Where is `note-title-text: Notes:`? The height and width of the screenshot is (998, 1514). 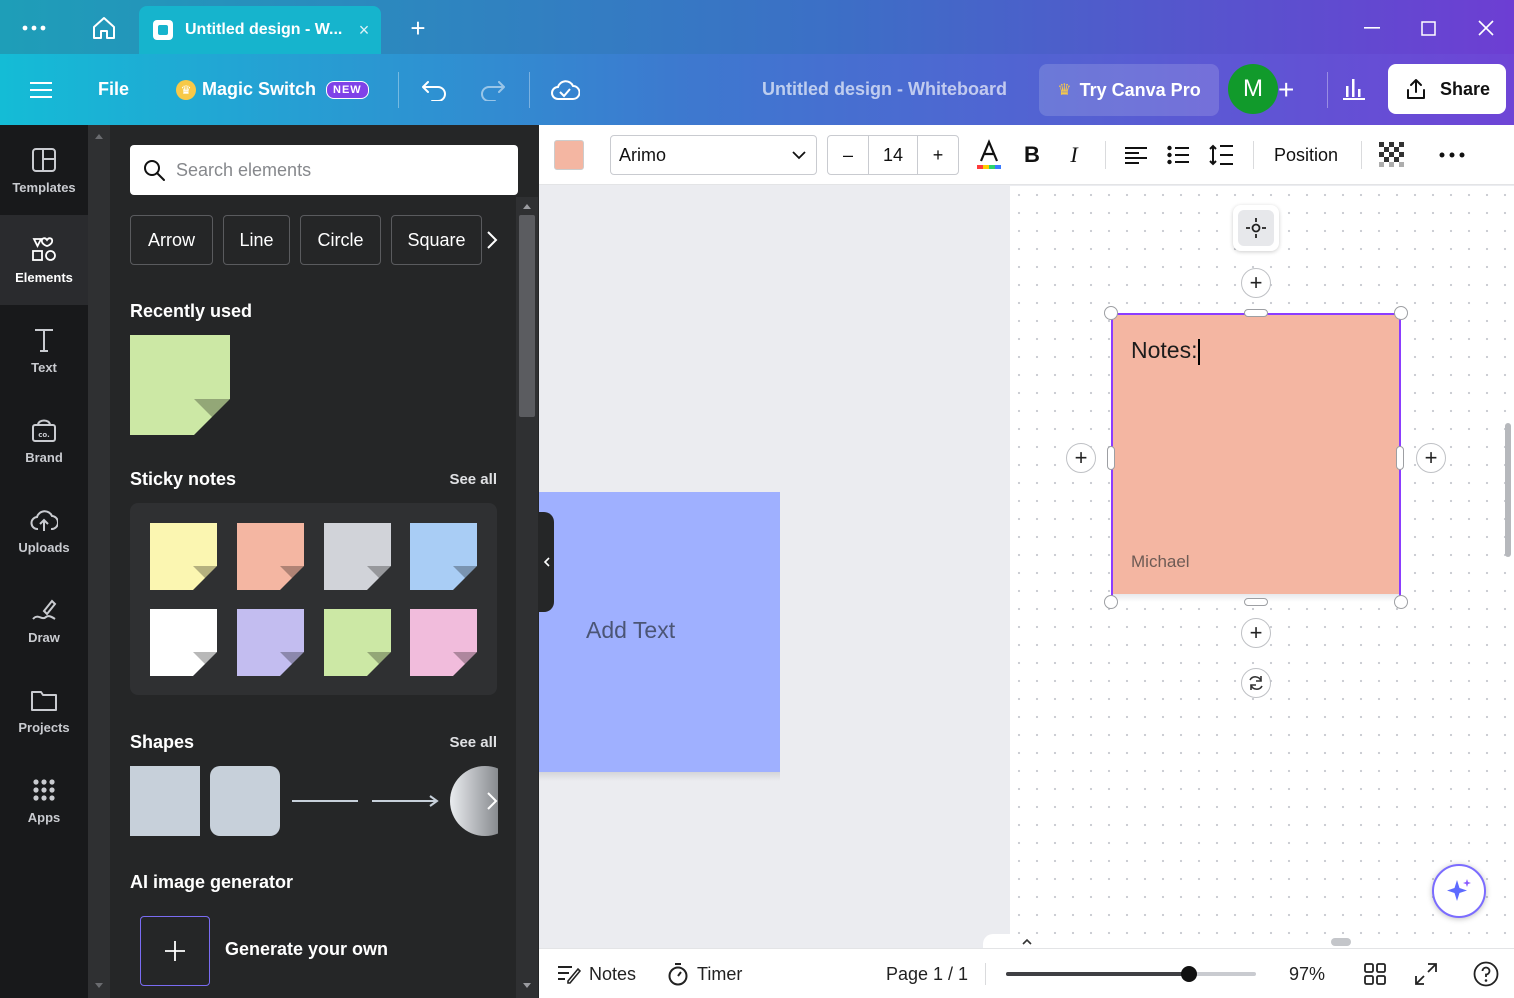
note-title-text: Notes: is located at coordinates (1165, 351).